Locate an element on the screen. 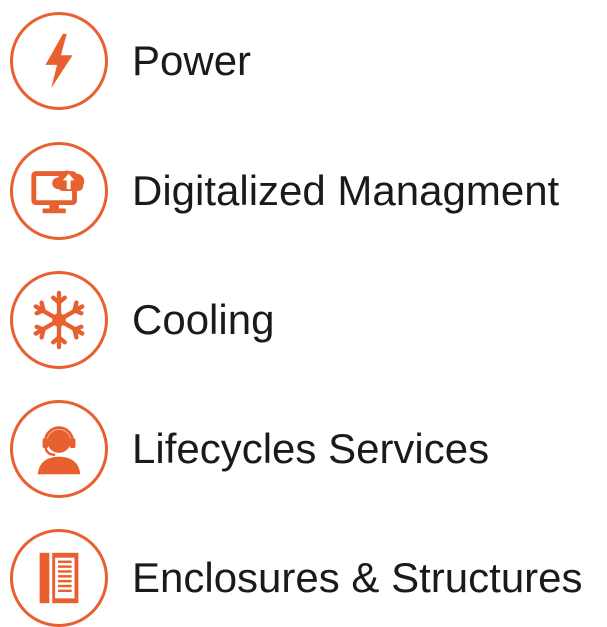 This screenshot has height=627, width=607. service-item-label: Cooling is located at coordinates (203, 319).